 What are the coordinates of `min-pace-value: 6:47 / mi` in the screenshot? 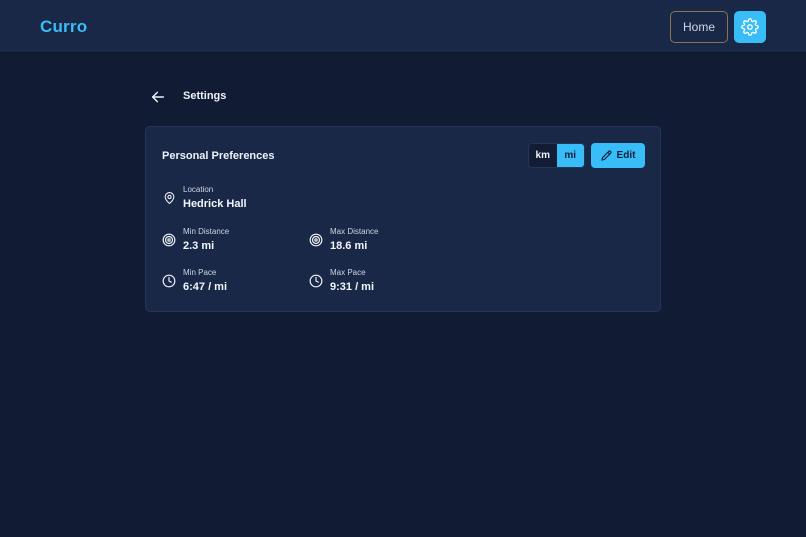 It's located at (205, 287).